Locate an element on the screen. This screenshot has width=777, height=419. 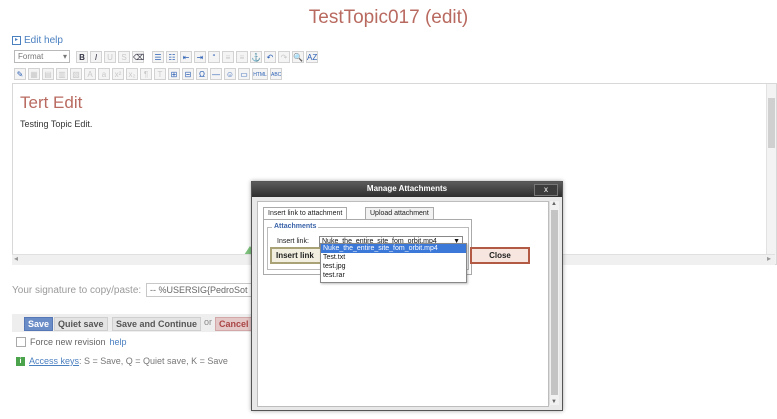
attachment-icon: ⊞ is located at coordinates (174, 73).